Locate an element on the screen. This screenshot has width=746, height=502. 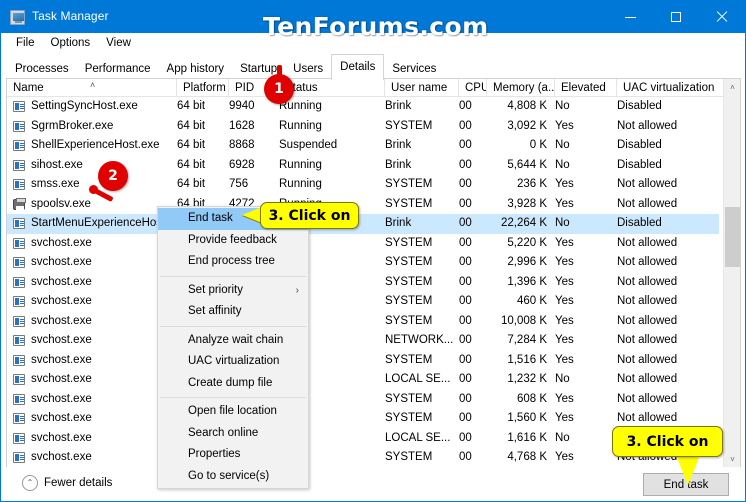
cell-user: SYSTEM is located at coordinates (409, 301).